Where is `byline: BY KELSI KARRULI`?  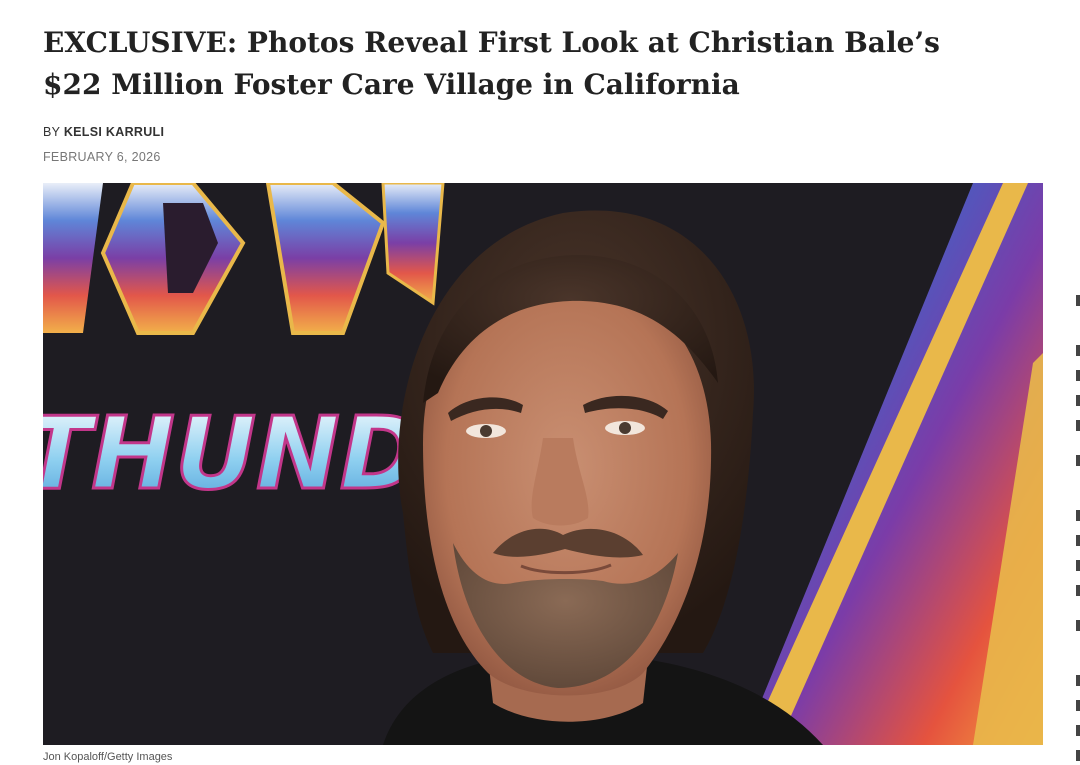 byline: BY KELSI KARRULI is located at coordinates (543, 132).